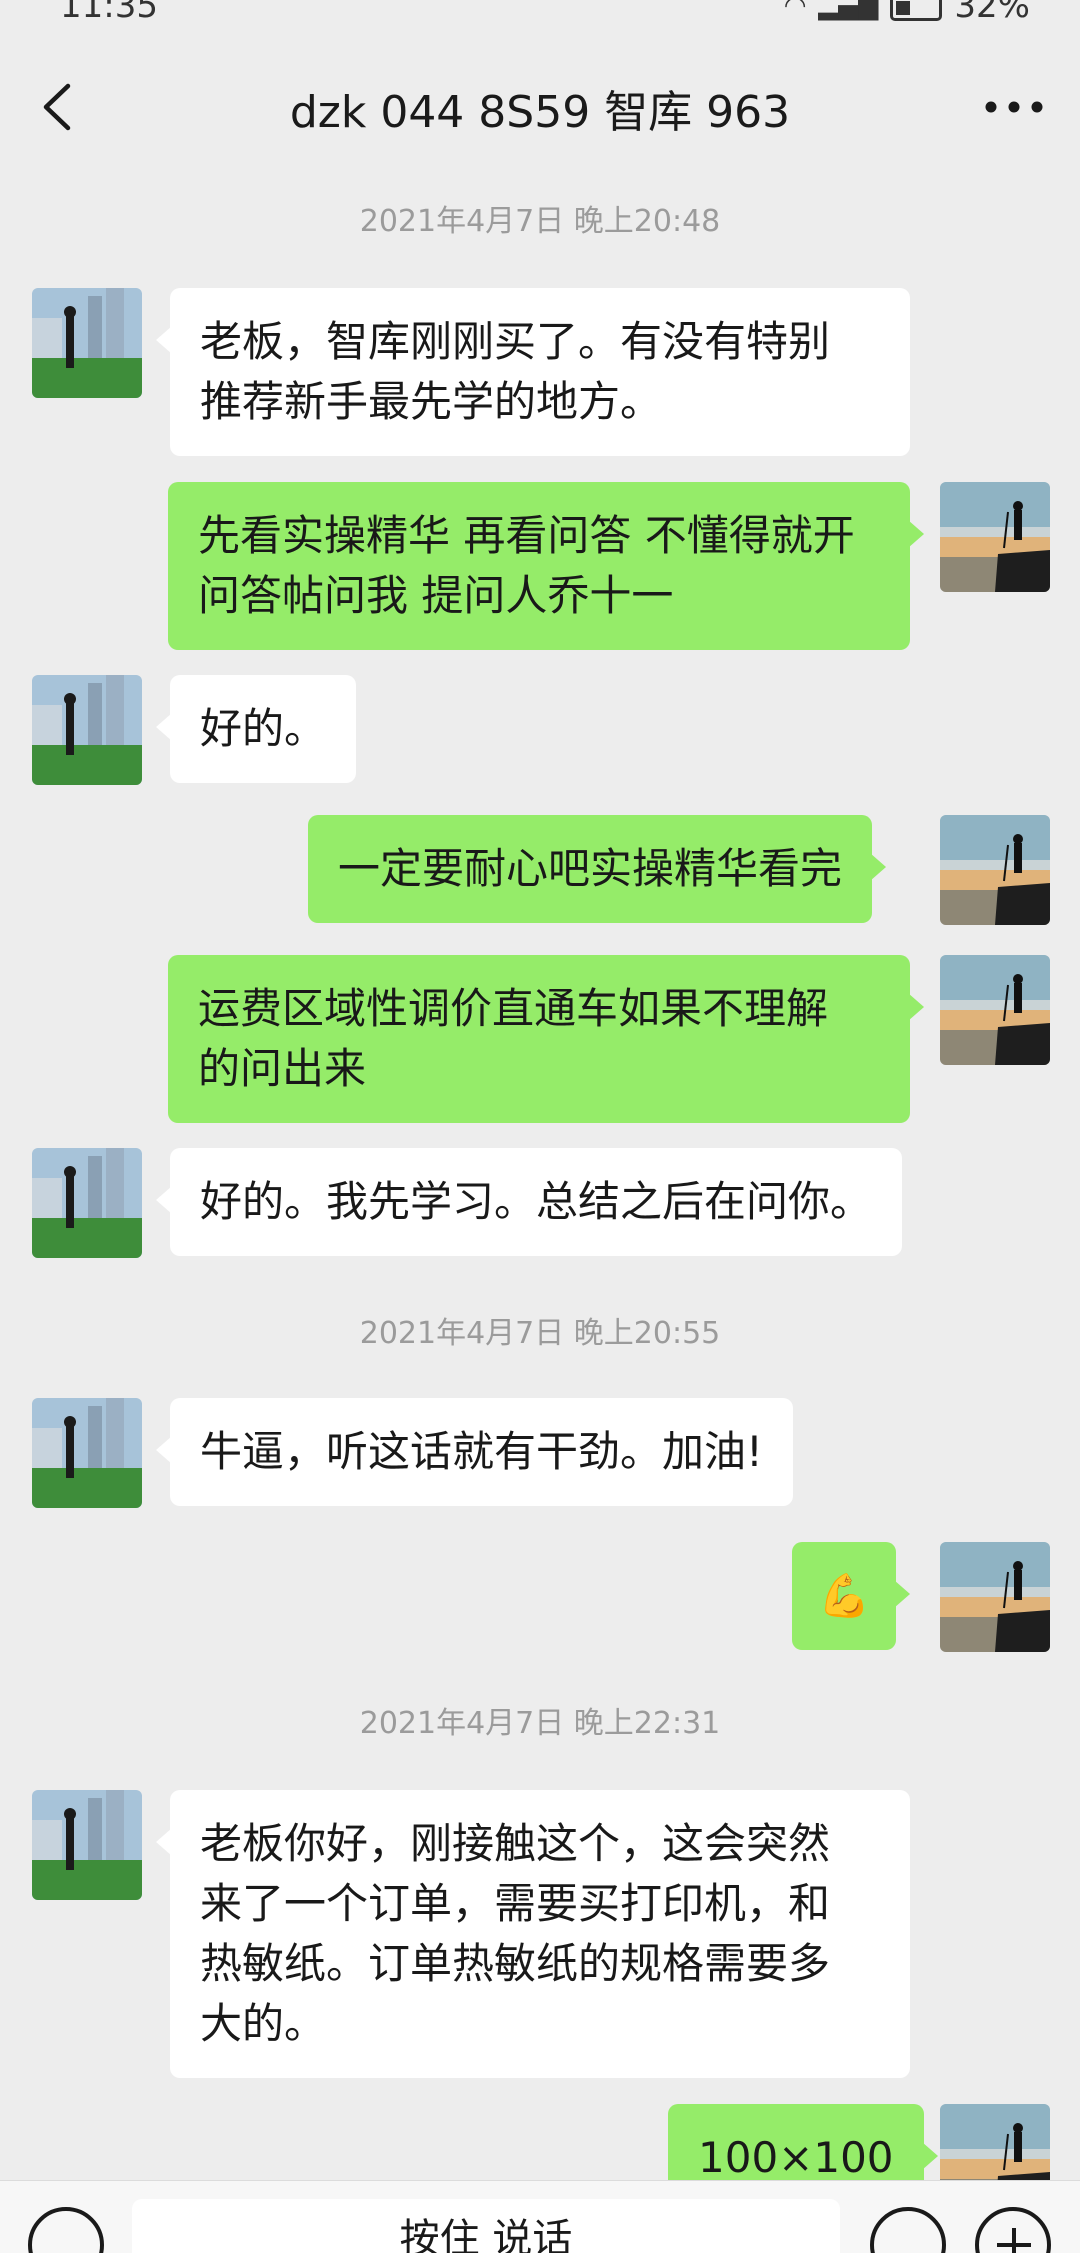 This screenshot has height=2253, width=1080. I want to click on signal-icon: ▂▄▆, so click(848, 10).